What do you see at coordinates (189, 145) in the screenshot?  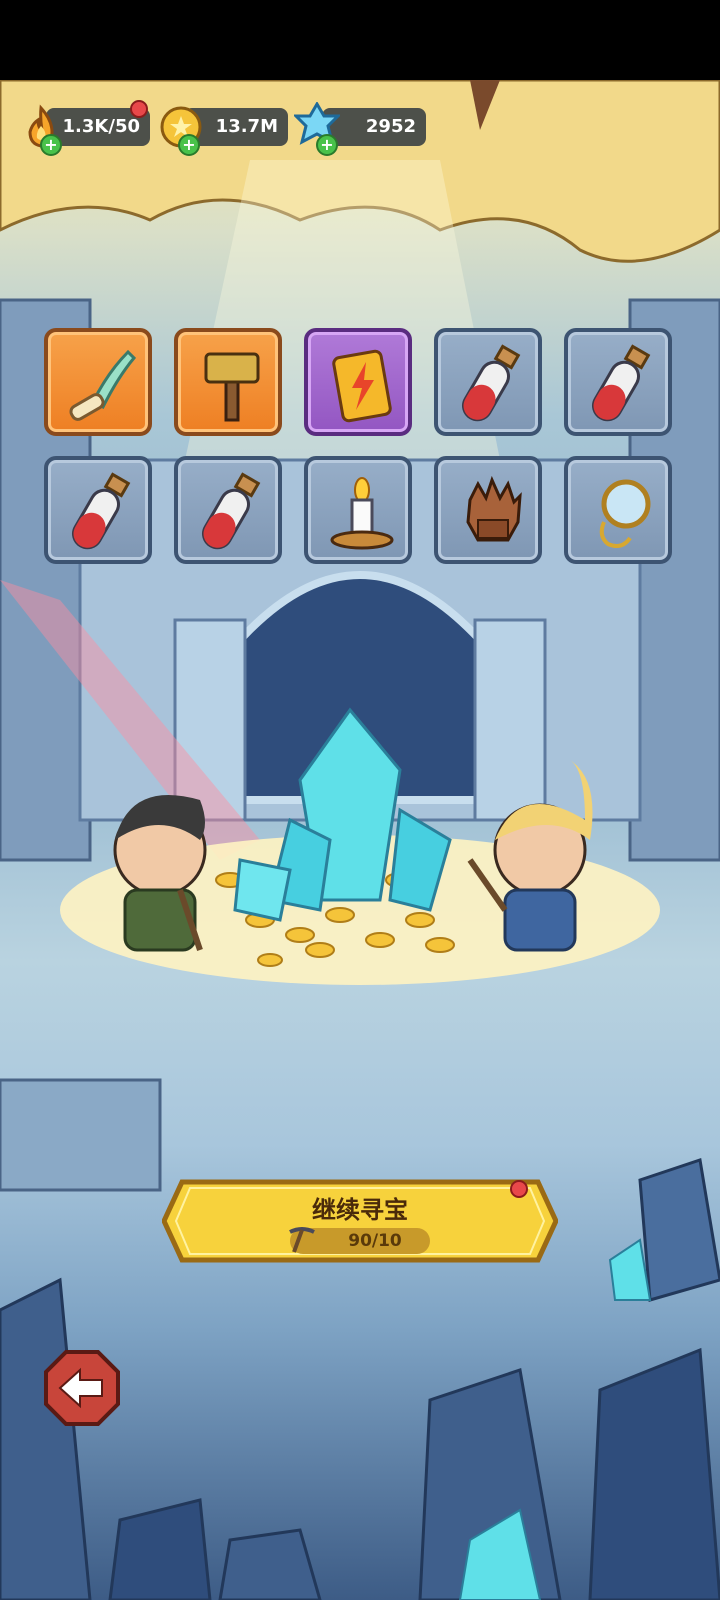 I see `add-gold-button: +` at bounding box center [189, 145].